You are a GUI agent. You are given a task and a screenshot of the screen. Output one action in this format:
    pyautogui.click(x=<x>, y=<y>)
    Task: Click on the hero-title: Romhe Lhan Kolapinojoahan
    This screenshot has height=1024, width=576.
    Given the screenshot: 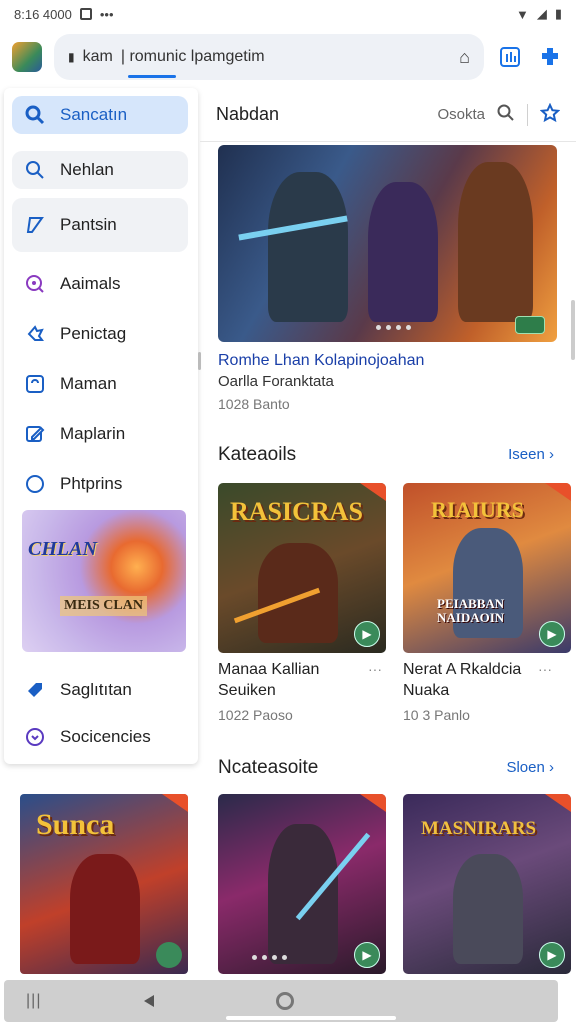 What is the action you would take?
    pyautogui.click(x=321, y=361)
    